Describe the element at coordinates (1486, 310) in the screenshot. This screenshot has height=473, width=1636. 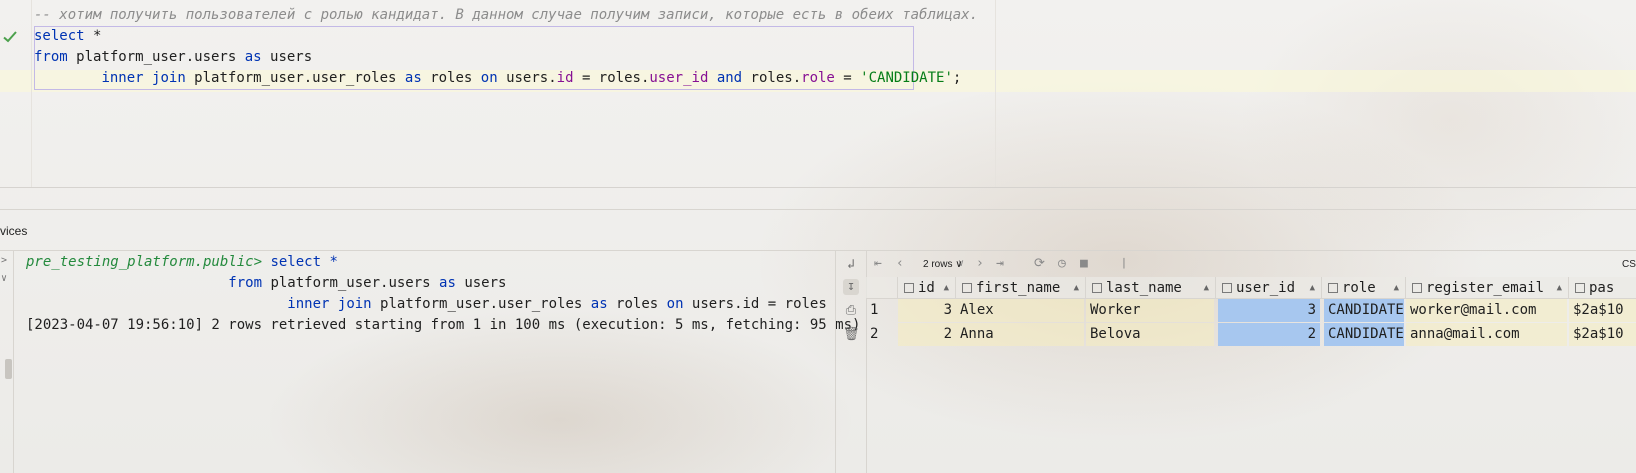
I see `table-cell-register-email: worker@mail.com` at that location.